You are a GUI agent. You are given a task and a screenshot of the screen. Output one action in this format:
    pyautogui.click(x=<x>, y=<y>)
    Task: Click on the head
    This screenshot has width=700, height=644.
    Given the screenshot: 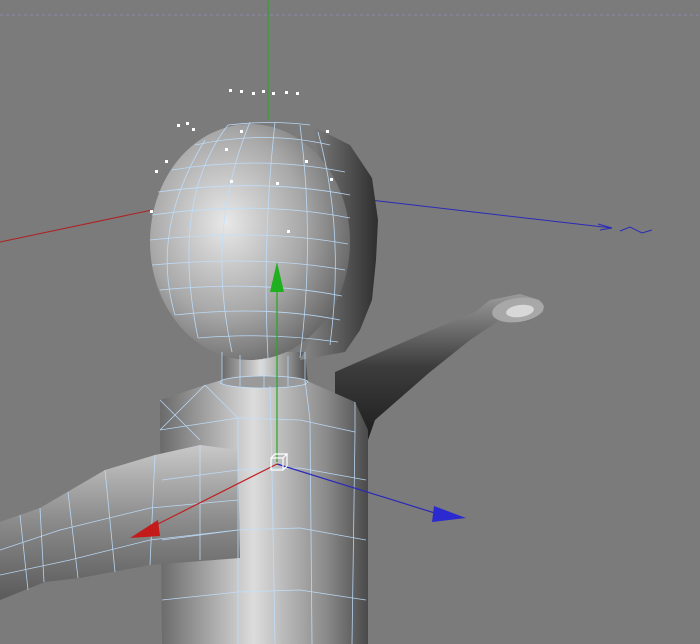 What is the action you would take?
    pyautogui.click(x=250, y=242)
    